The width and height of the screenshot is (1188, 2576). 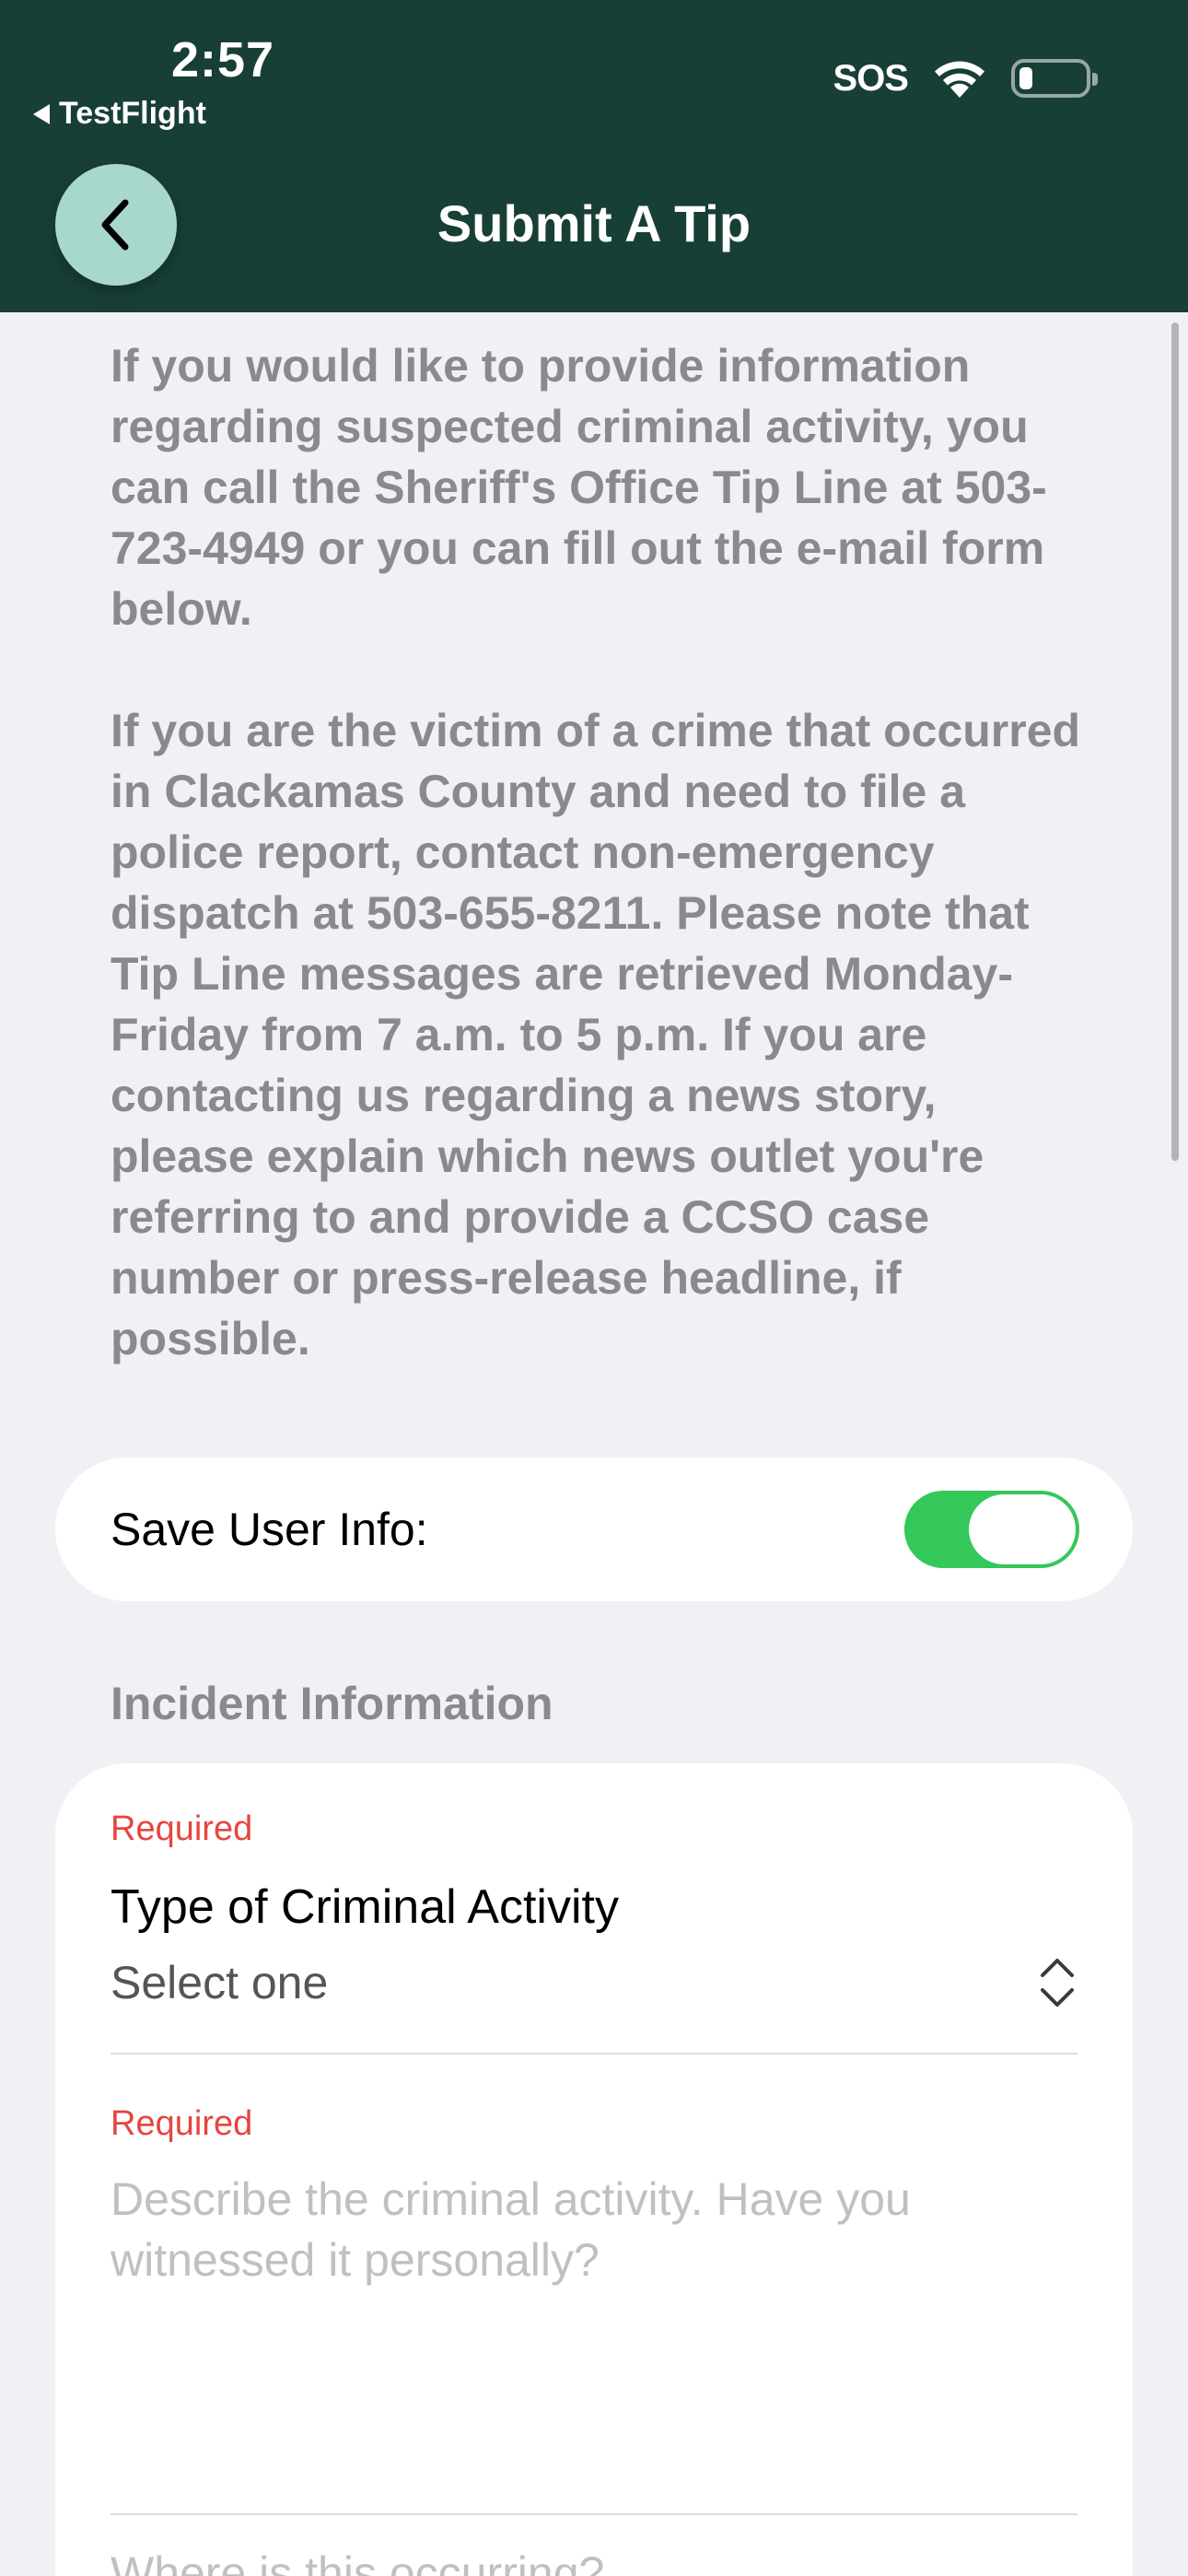 I want to click on status-indicators: SOS, so click(x=965, y=78).